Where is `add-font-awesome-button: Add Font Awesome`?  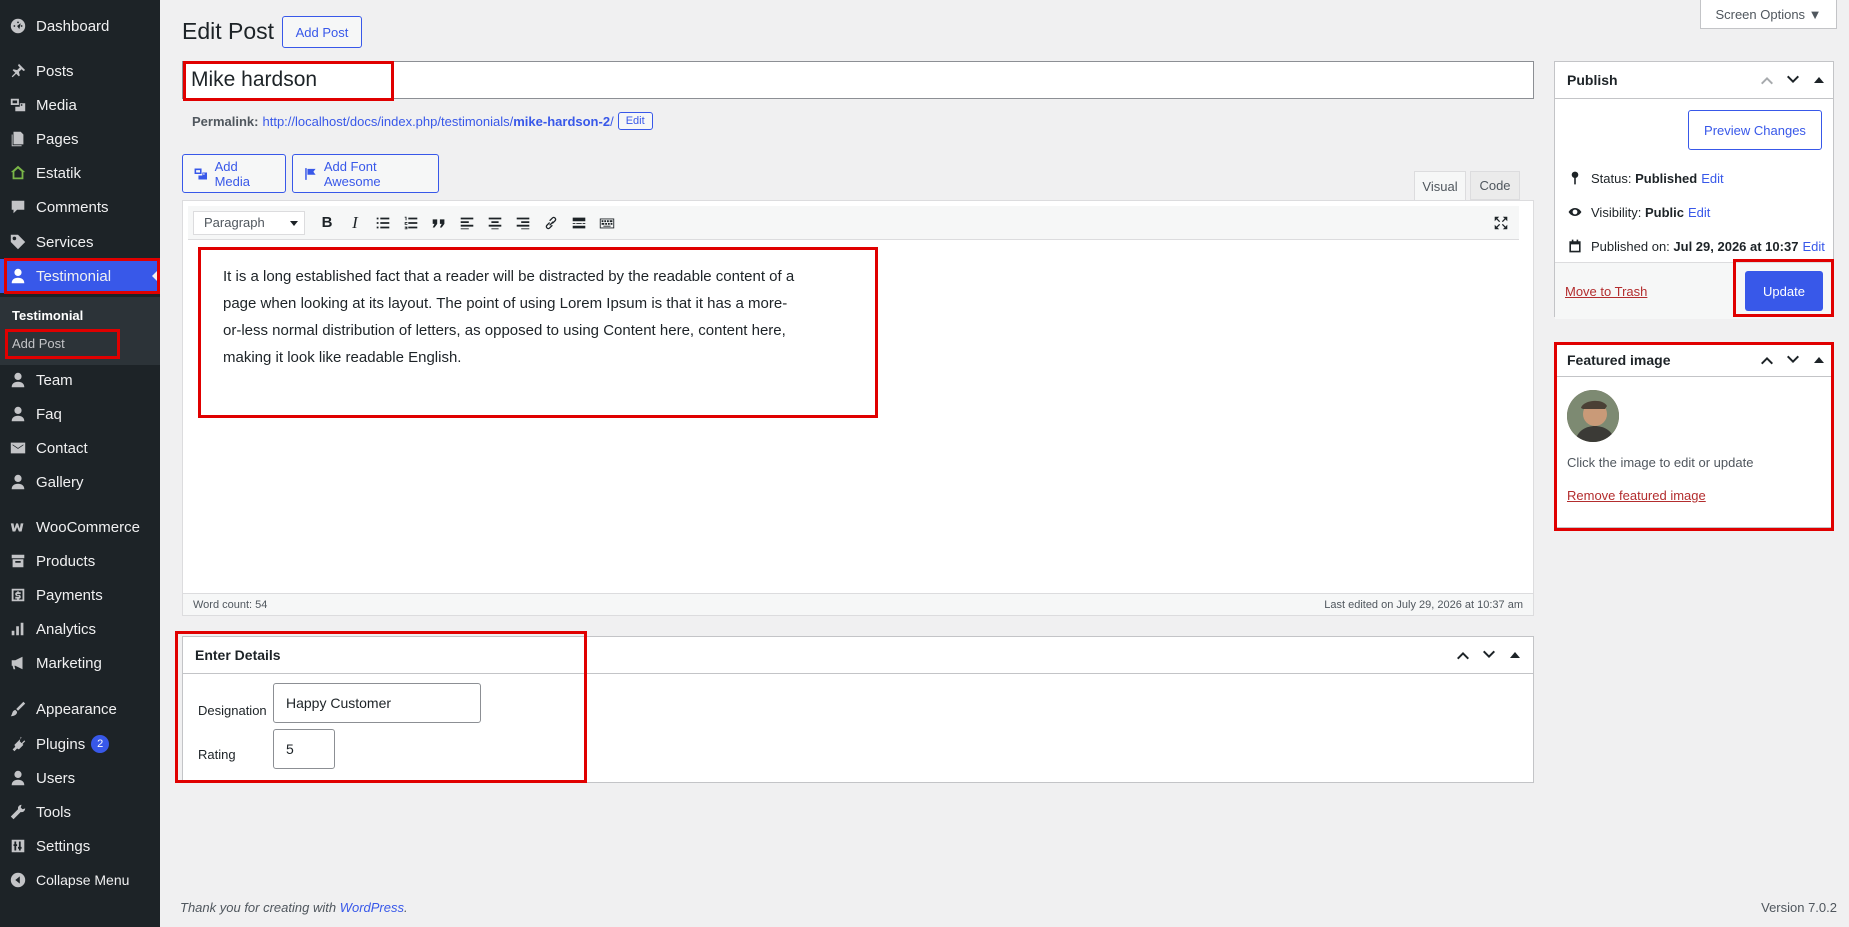
add-font-awesome-button: Add Font Awesome is located at coordinates (365, 173).